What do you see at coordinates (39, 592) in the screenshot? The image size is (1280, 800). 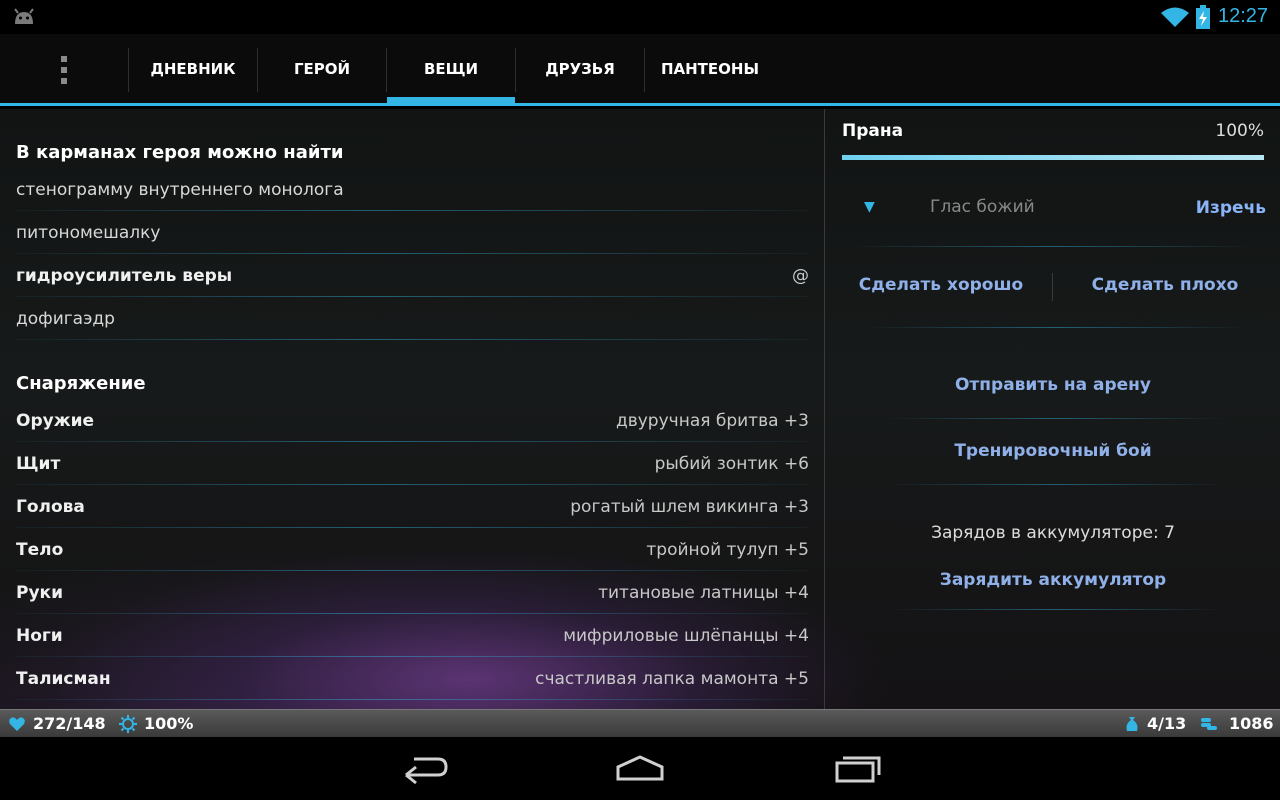 I see `equipment-slot: Руки` at bounding box center [39, 592].